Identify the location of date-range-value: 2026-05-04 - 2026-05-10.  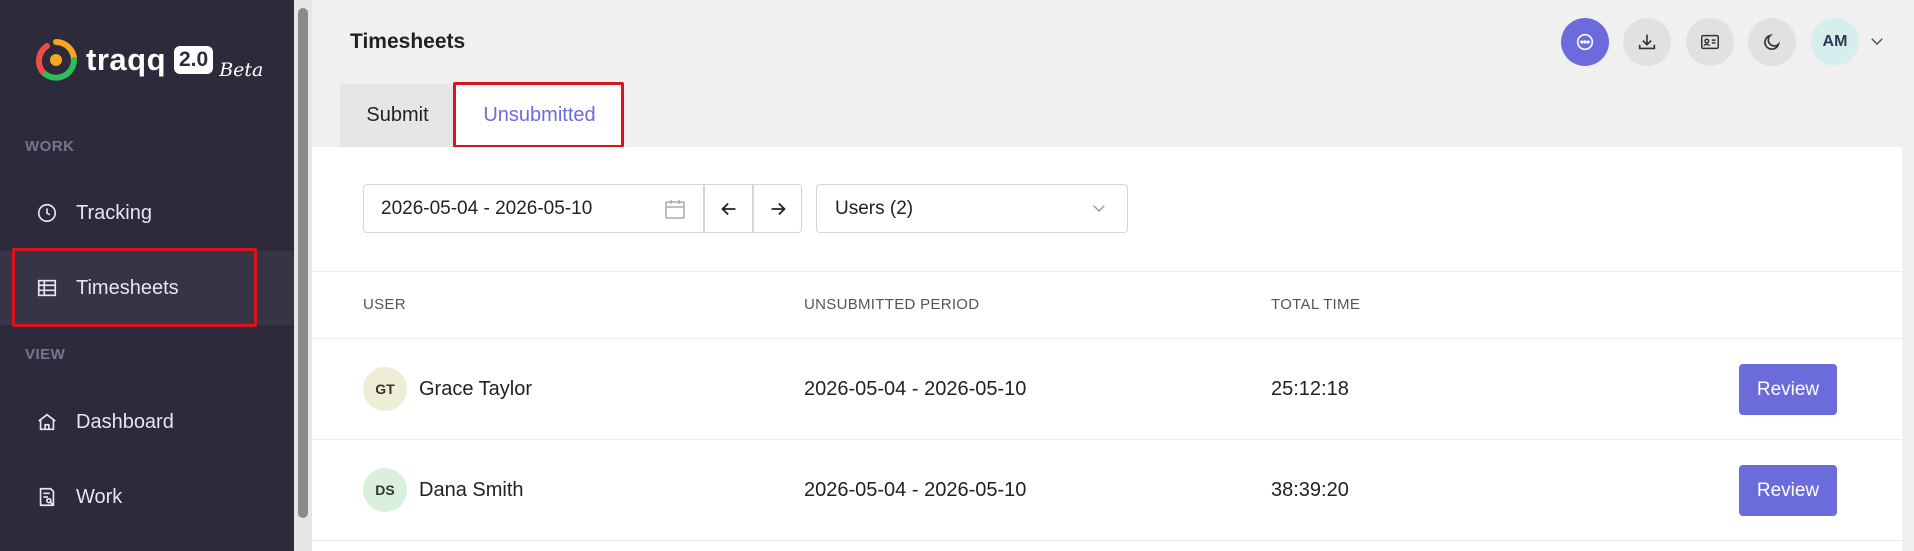
(487, 208).